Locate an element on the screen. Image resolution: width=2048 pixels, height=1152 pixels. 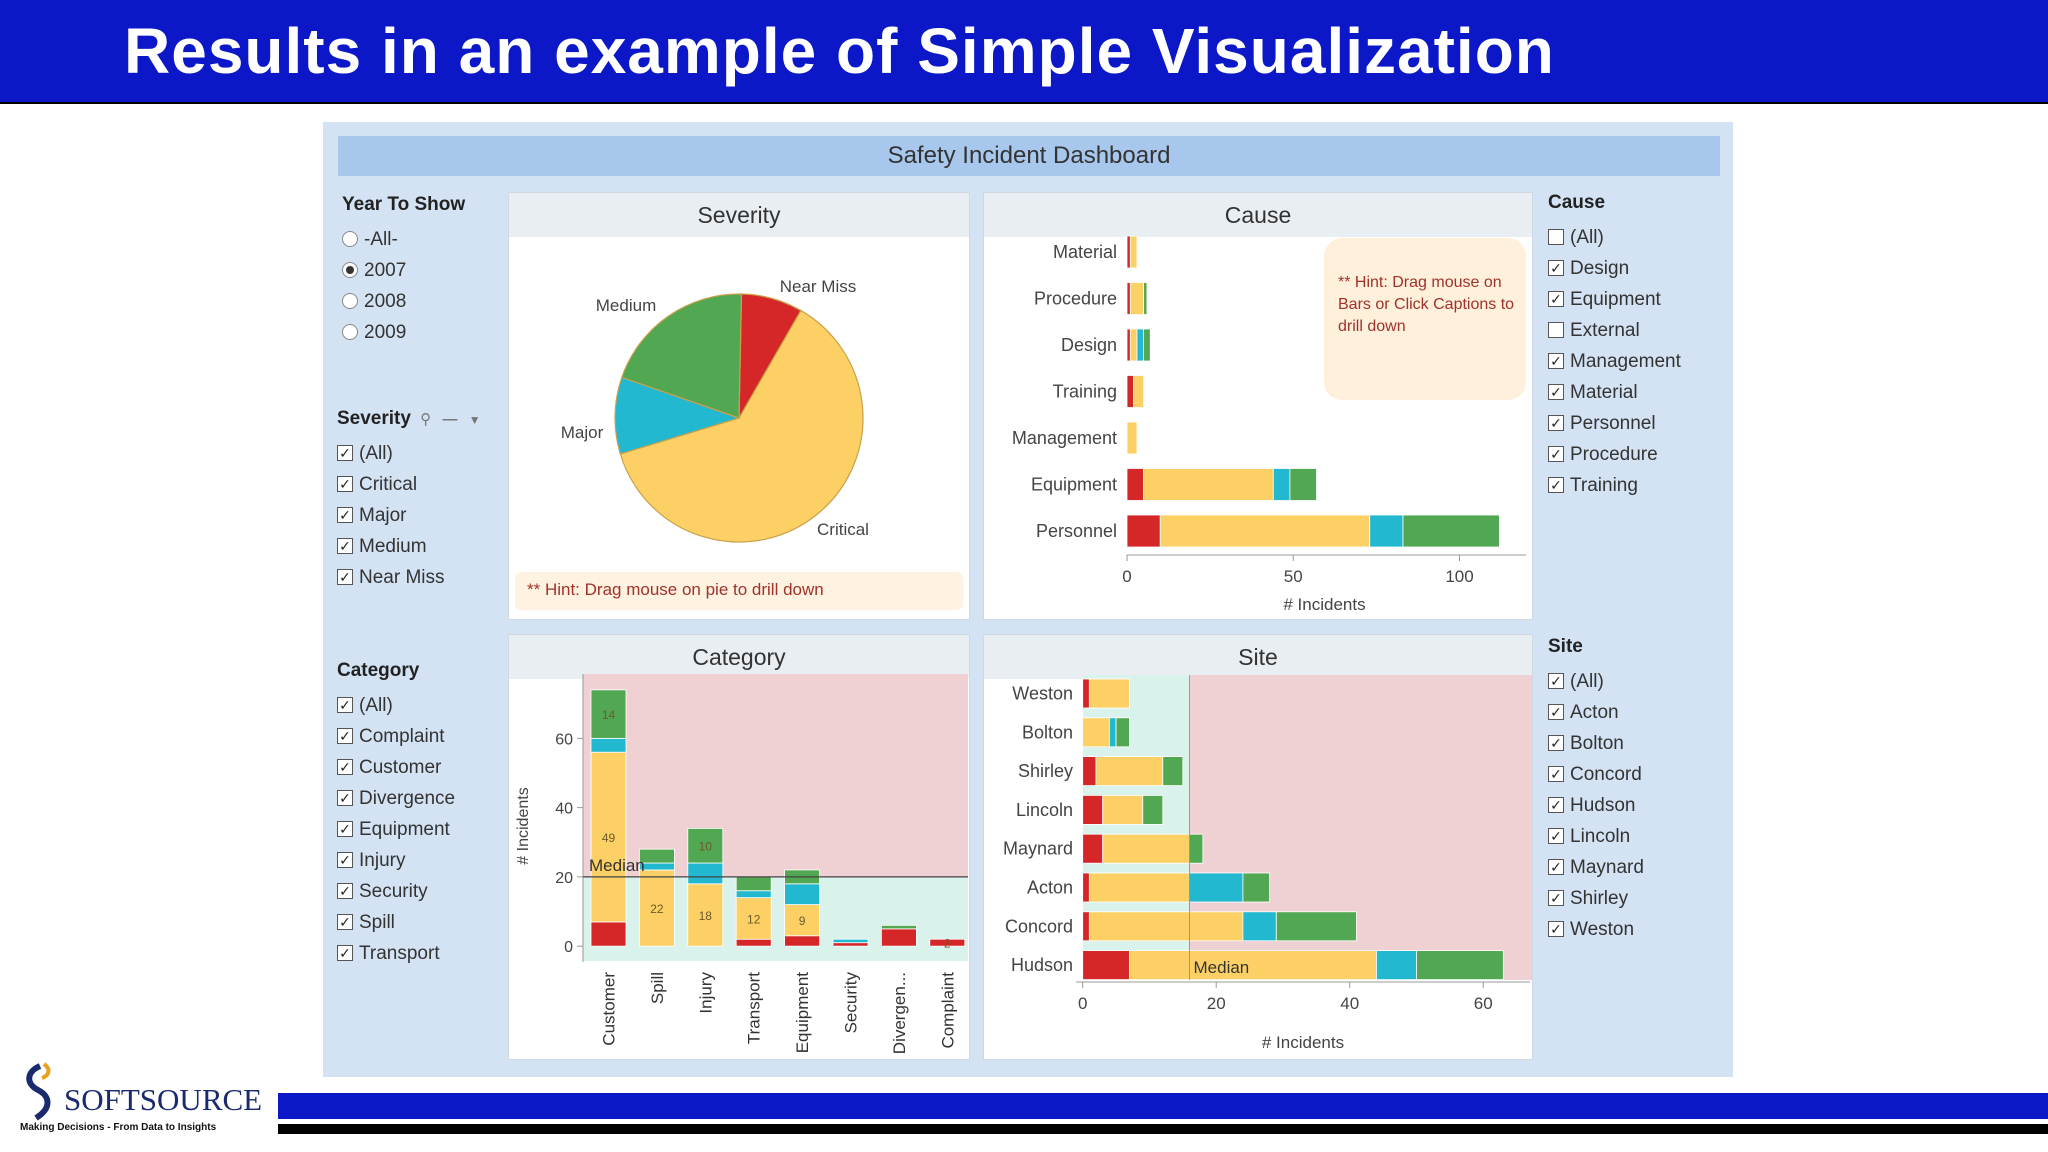
site-bar-hudson-medium is located at coordinates (1460, 965).